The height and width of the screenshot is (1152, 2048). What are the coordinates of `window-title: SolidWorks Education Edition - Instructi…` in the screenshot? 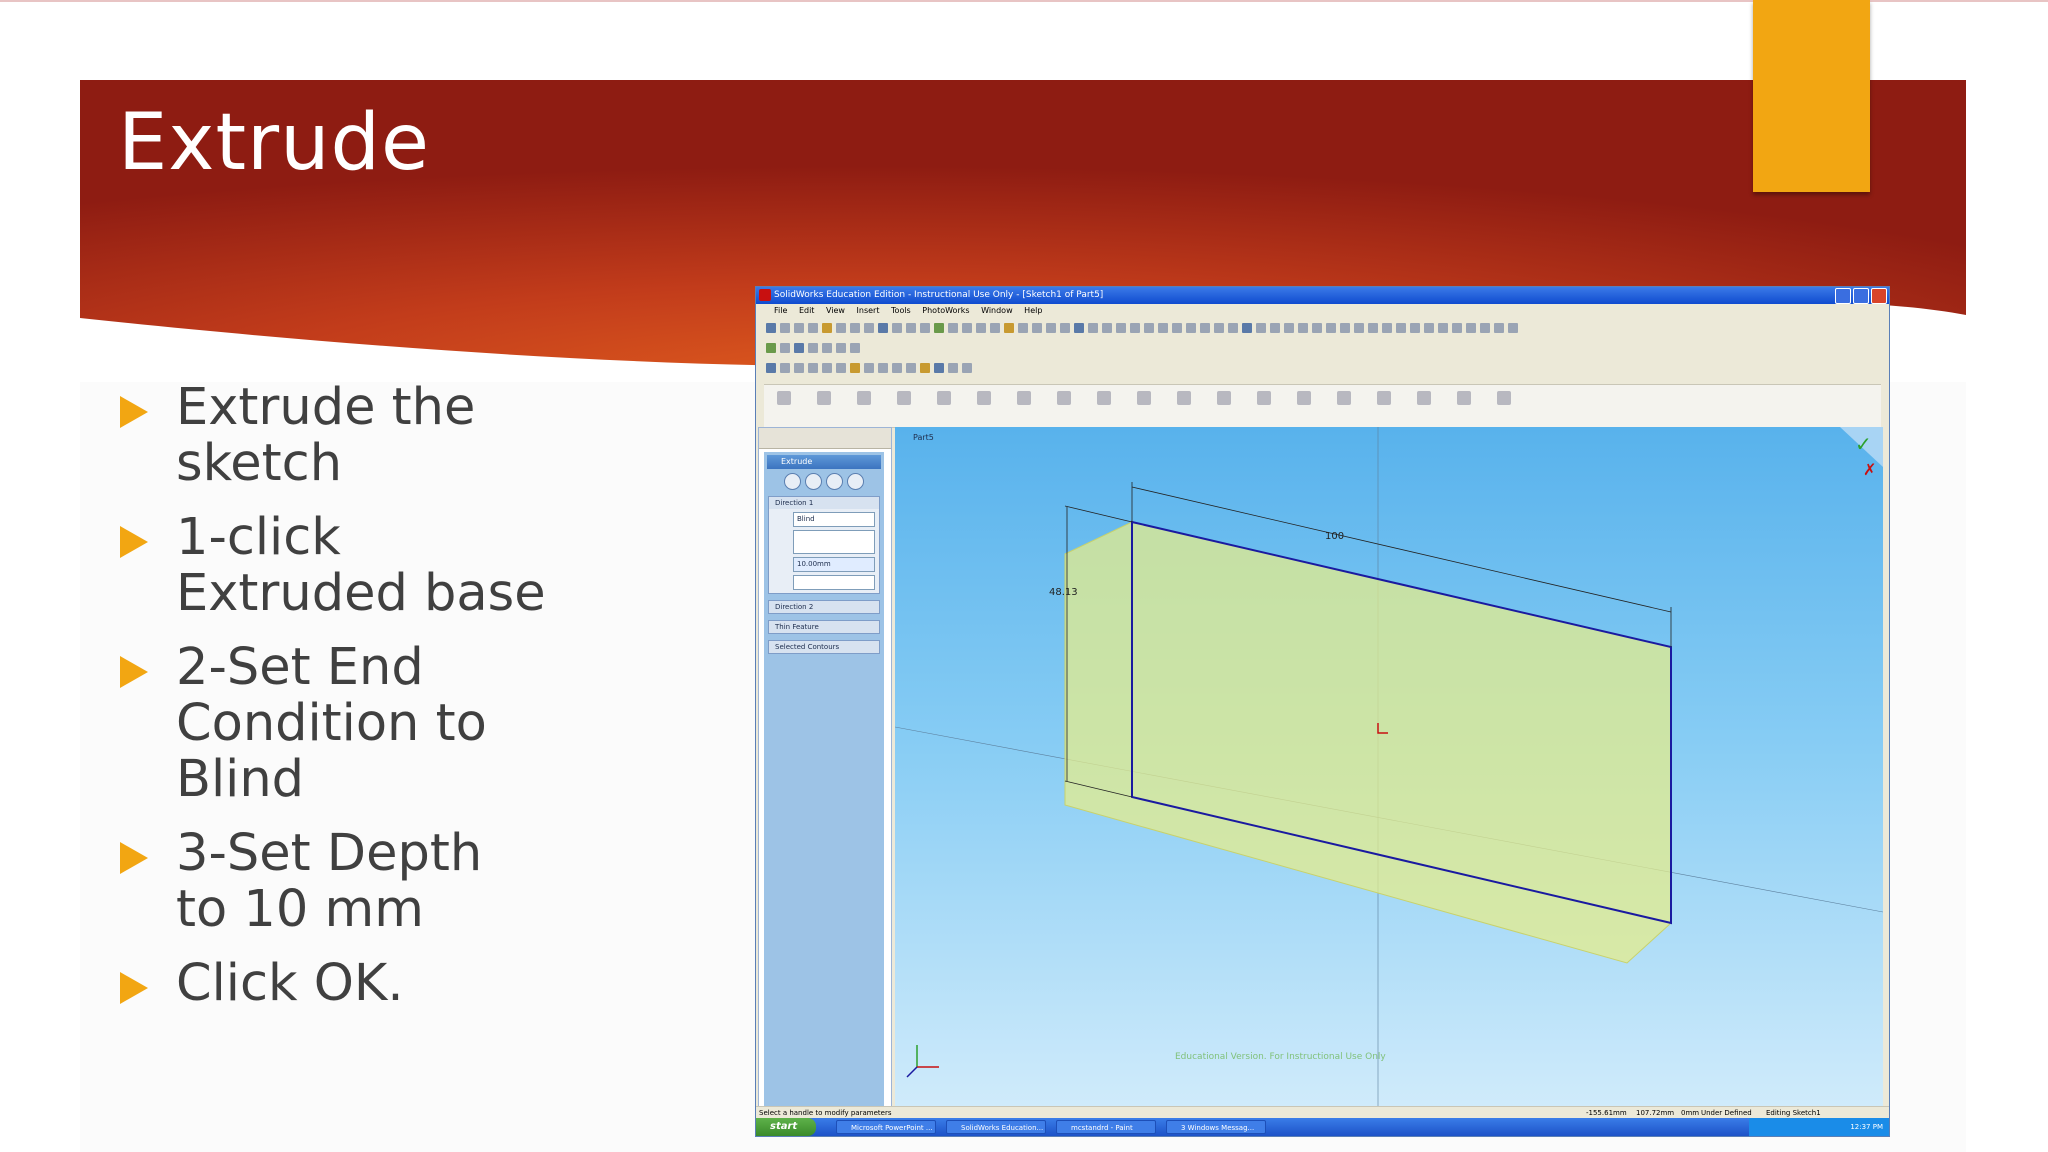 It's located at (939, 295).